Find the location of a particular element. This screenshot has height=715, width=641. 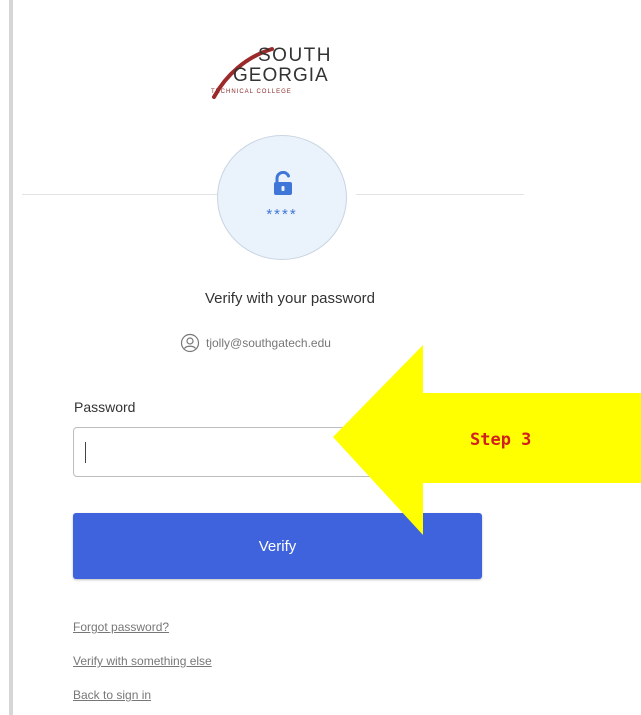

identity-display: tjolly@southgatech.edu is located at coordinates (255, 343).